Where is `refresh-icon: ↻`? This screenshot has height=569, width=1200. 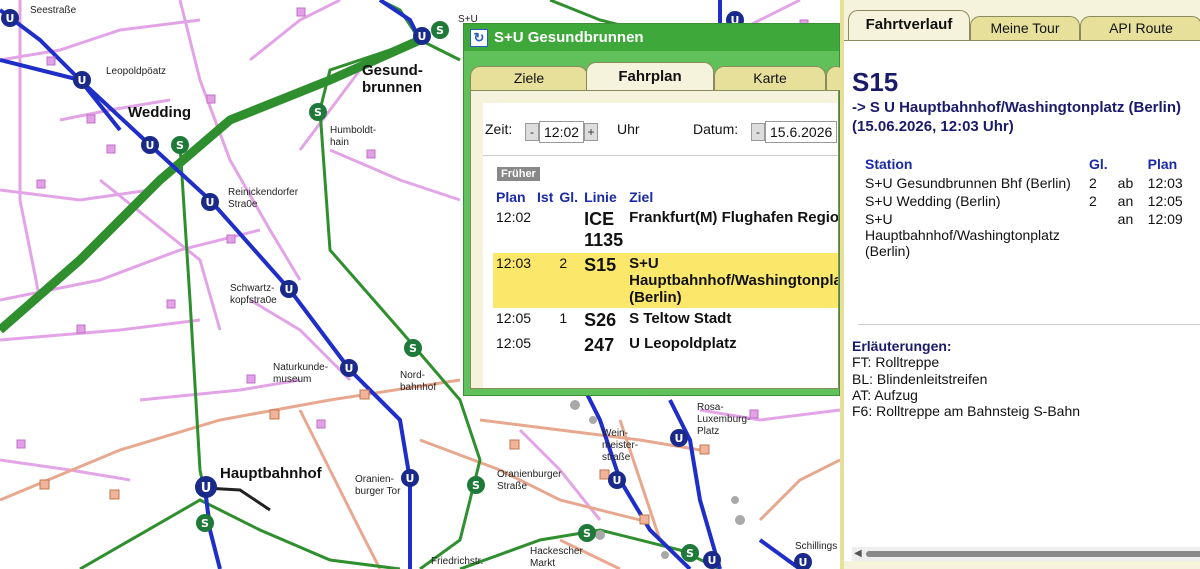 refresh-icon: ↻ is located at coordinates (479, 37).